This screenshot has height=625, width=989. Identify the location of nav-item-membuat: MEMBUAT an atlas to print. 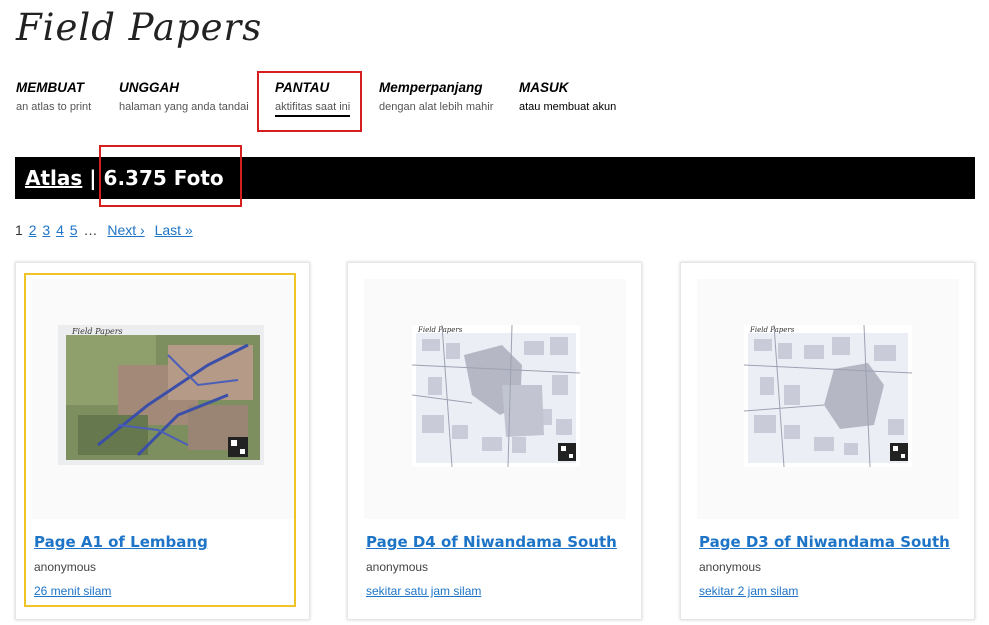
(53, 96).